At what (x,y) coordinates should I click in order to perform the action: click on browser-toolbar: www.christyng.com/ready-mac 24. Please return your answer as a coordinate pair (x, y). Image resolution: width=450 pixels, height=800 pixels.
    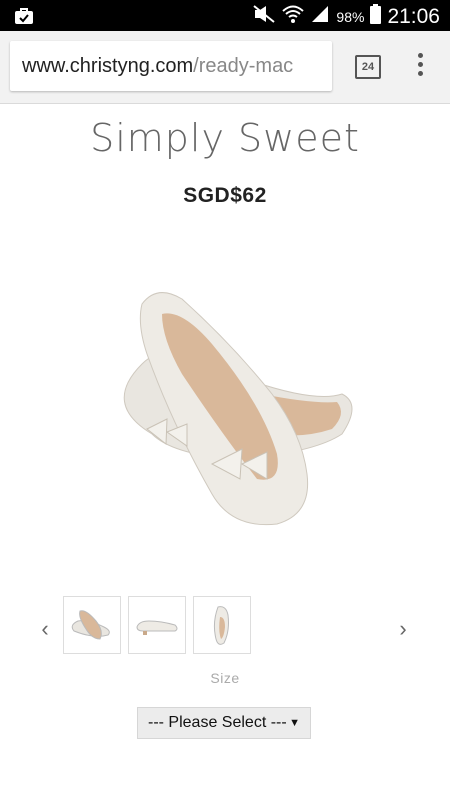
    Looking at the image, I should click on (225, 67).